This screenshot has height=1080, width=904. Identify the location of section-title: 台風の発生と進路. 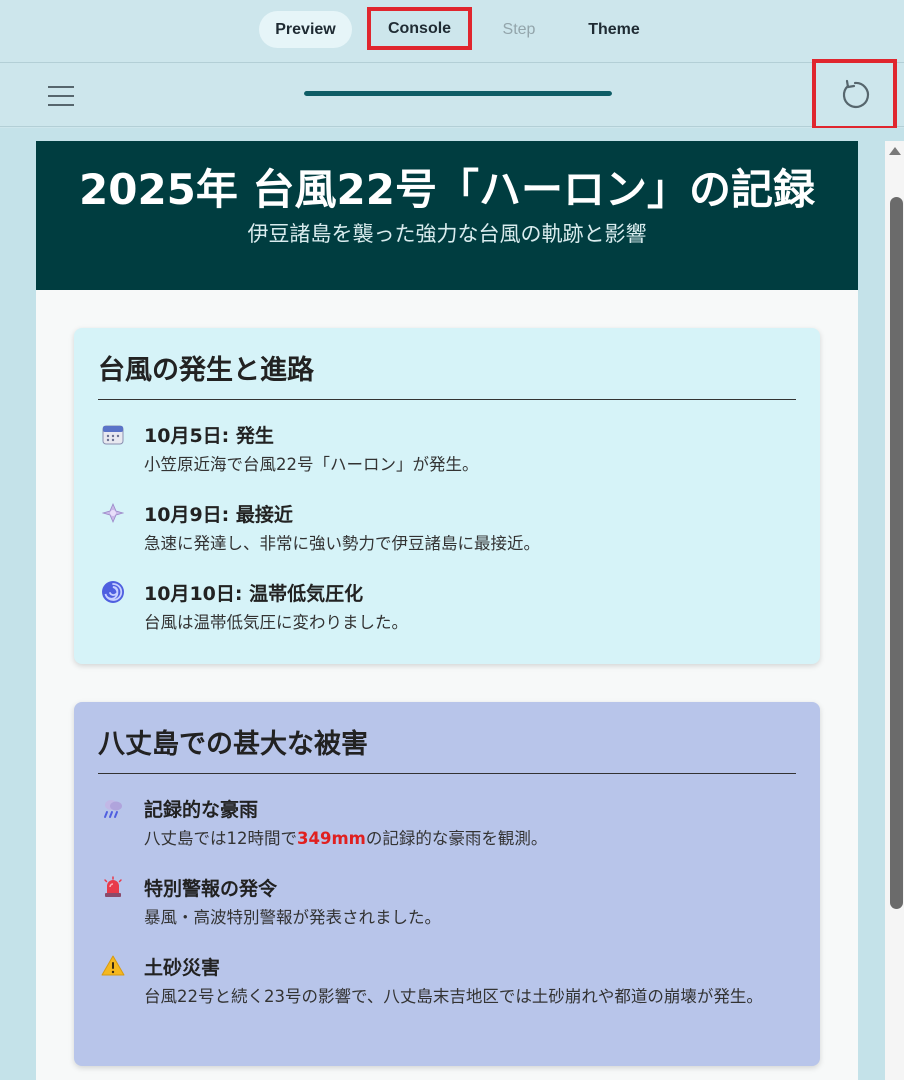
(447, 376).